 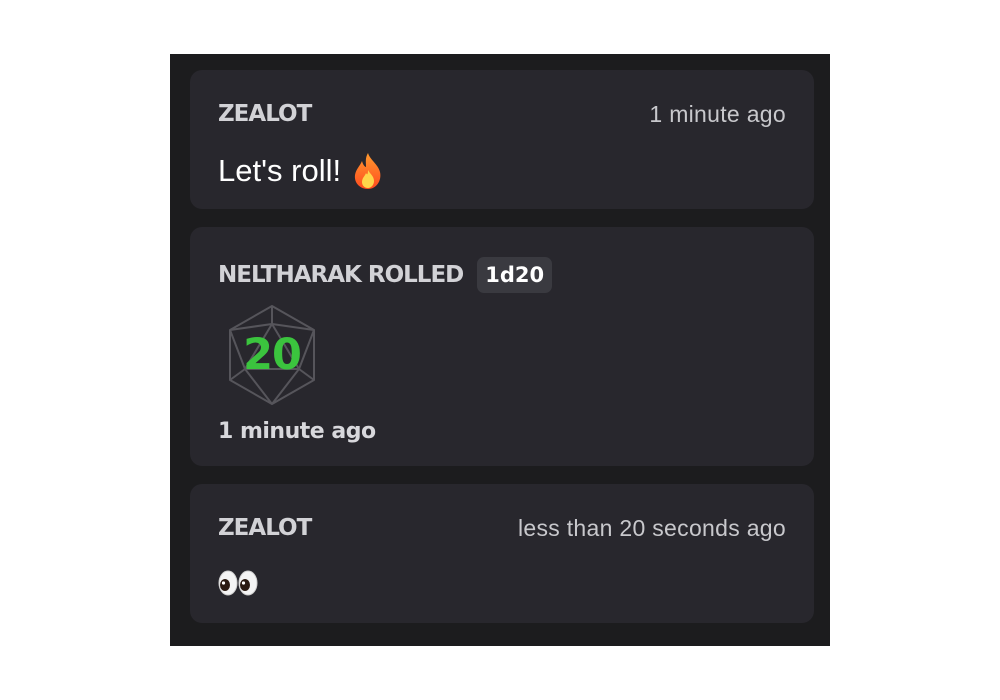 I want to click on roll-result: 20, so click(x=272, y=355).